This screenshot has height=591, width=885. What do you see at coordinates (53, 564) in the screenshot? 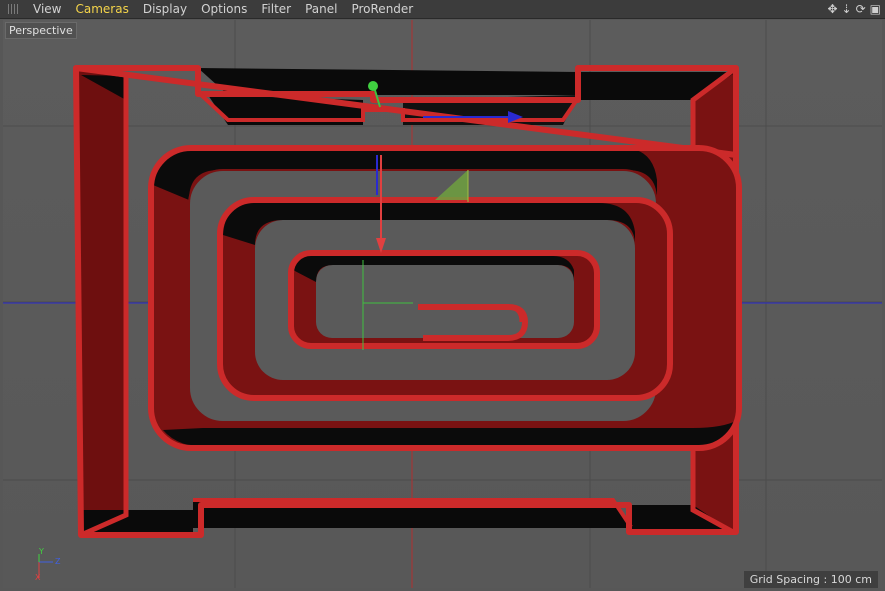
I see `world-axis-indicator: Y Z X` at bounding box center [53, 564].